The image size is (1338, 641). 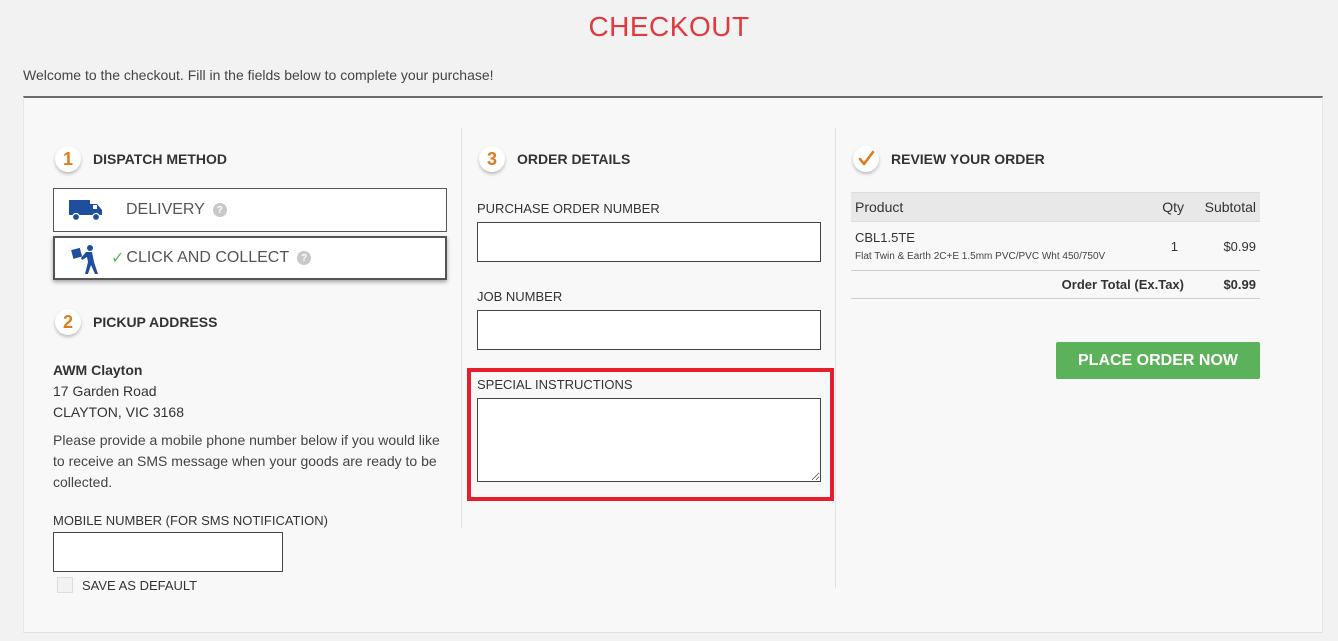 I want to click on dispatch-option-click-and-collect: ✓ CLICK AND COLLECT ?, so click(x=250, y=258).